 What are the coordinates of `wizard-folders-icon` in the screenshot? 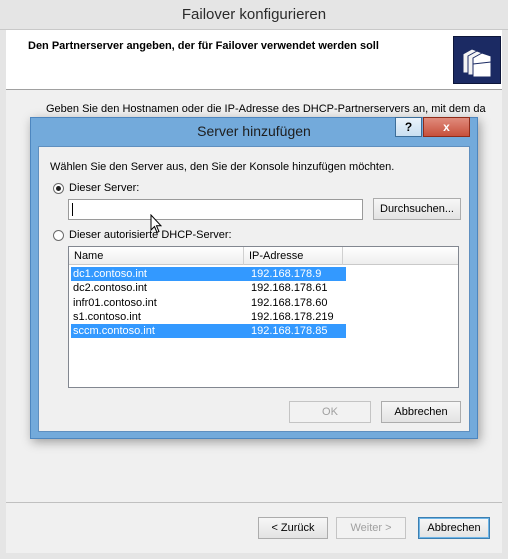 It's located at (477, 60).